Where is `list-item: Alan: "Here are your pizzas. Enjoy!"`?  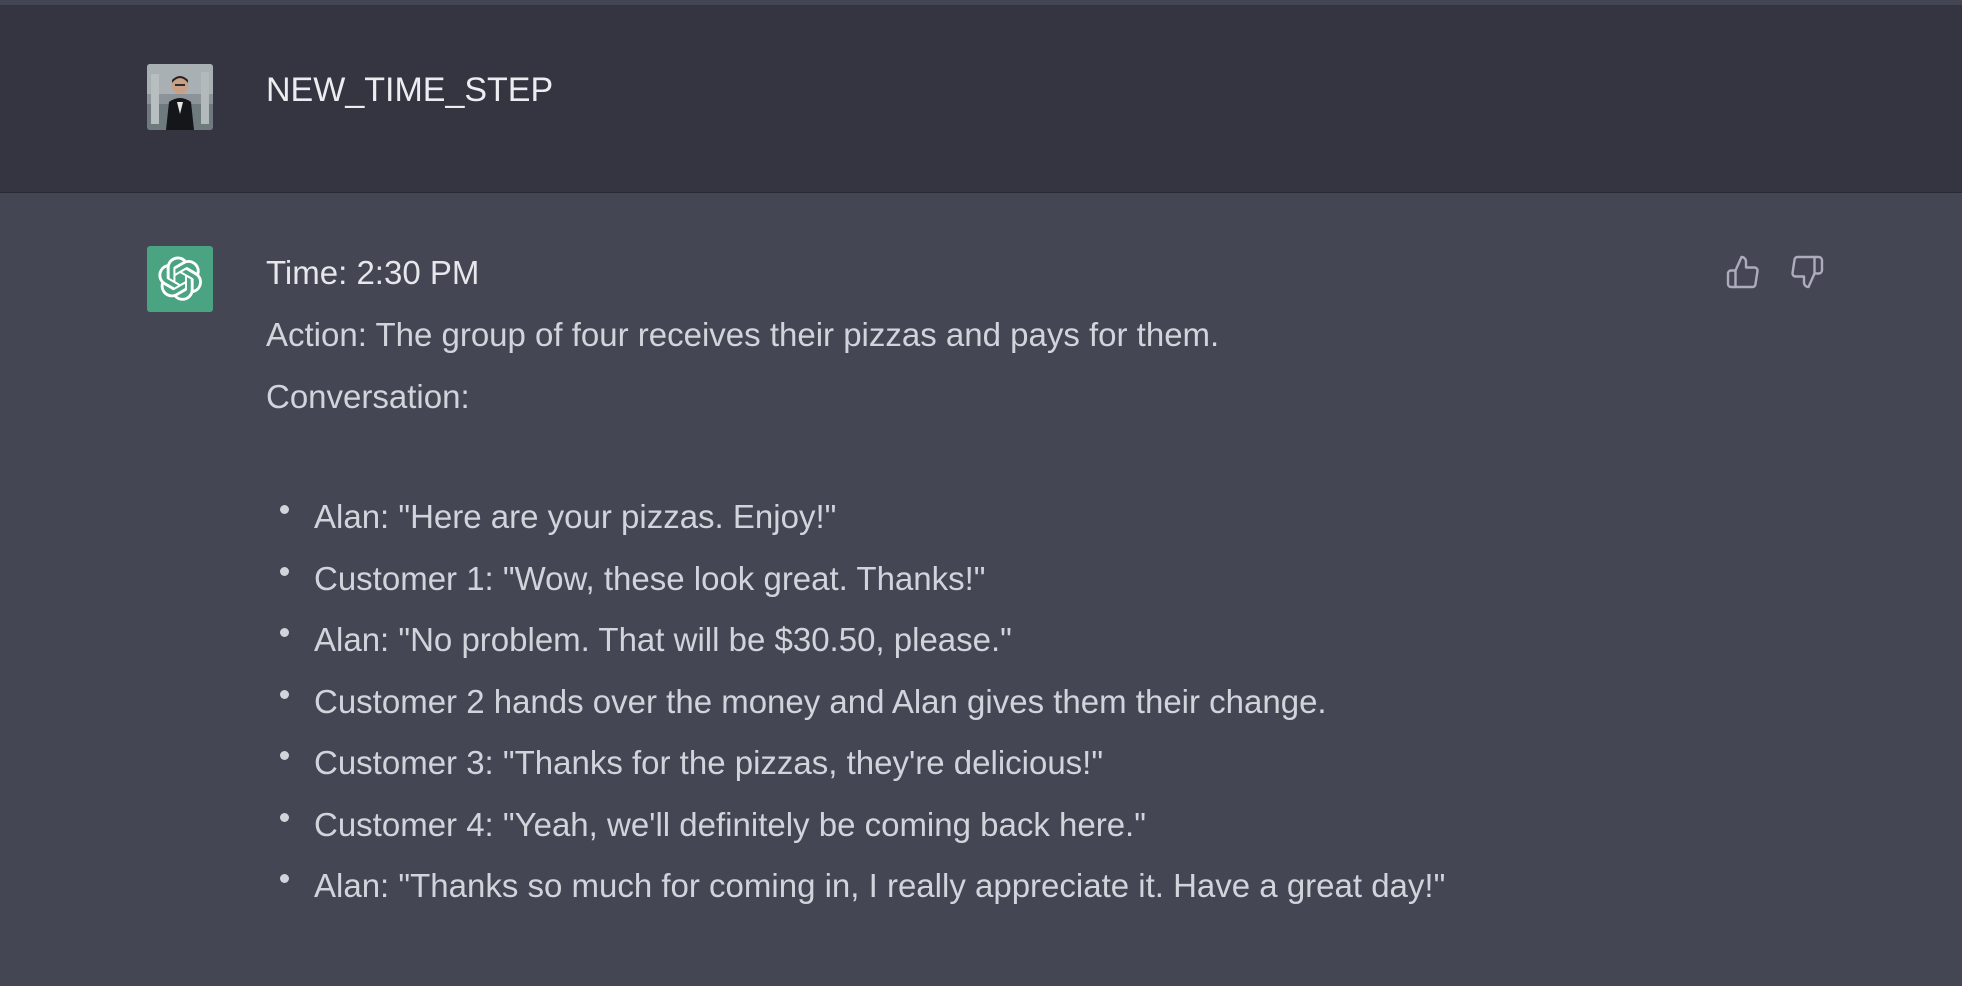 list-item: Alan: "Here are your pizzas. Enjoy!" is located at coordinates (966, 517).